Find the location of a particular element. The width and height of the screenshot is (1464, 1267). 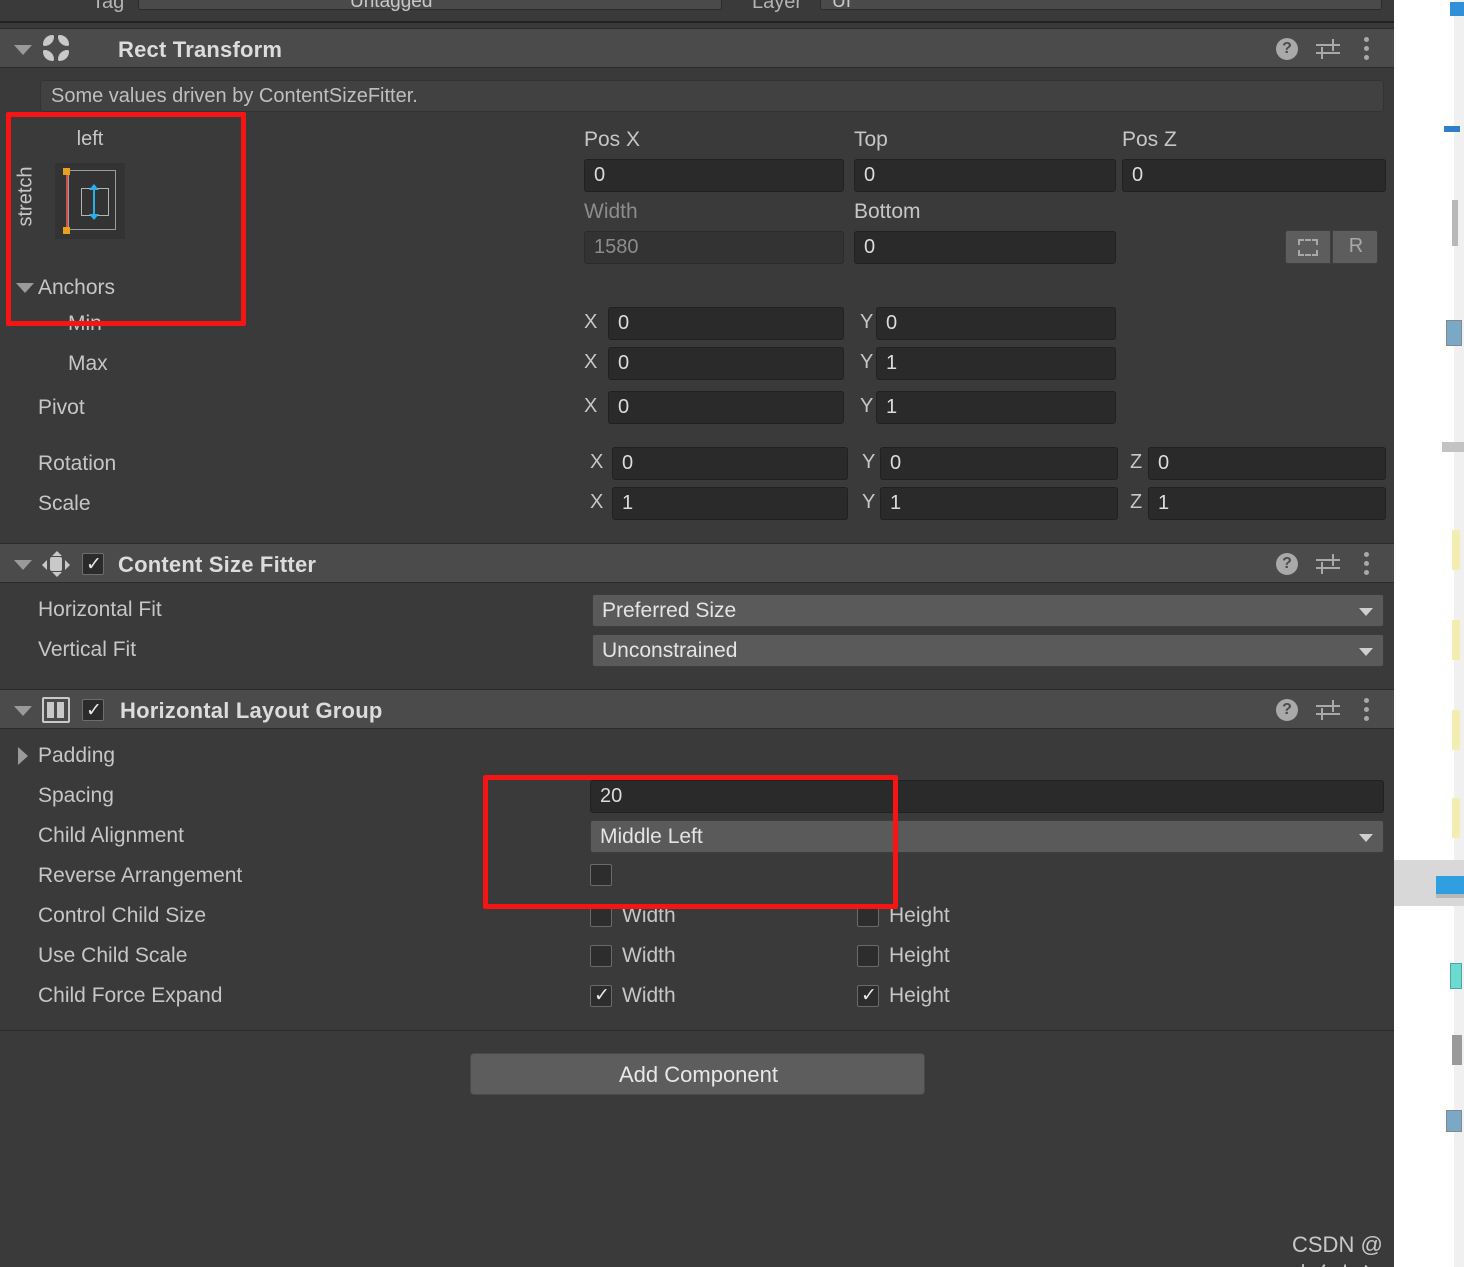

raw-edit-mode-button: R is located at coordinates (1355, 247).